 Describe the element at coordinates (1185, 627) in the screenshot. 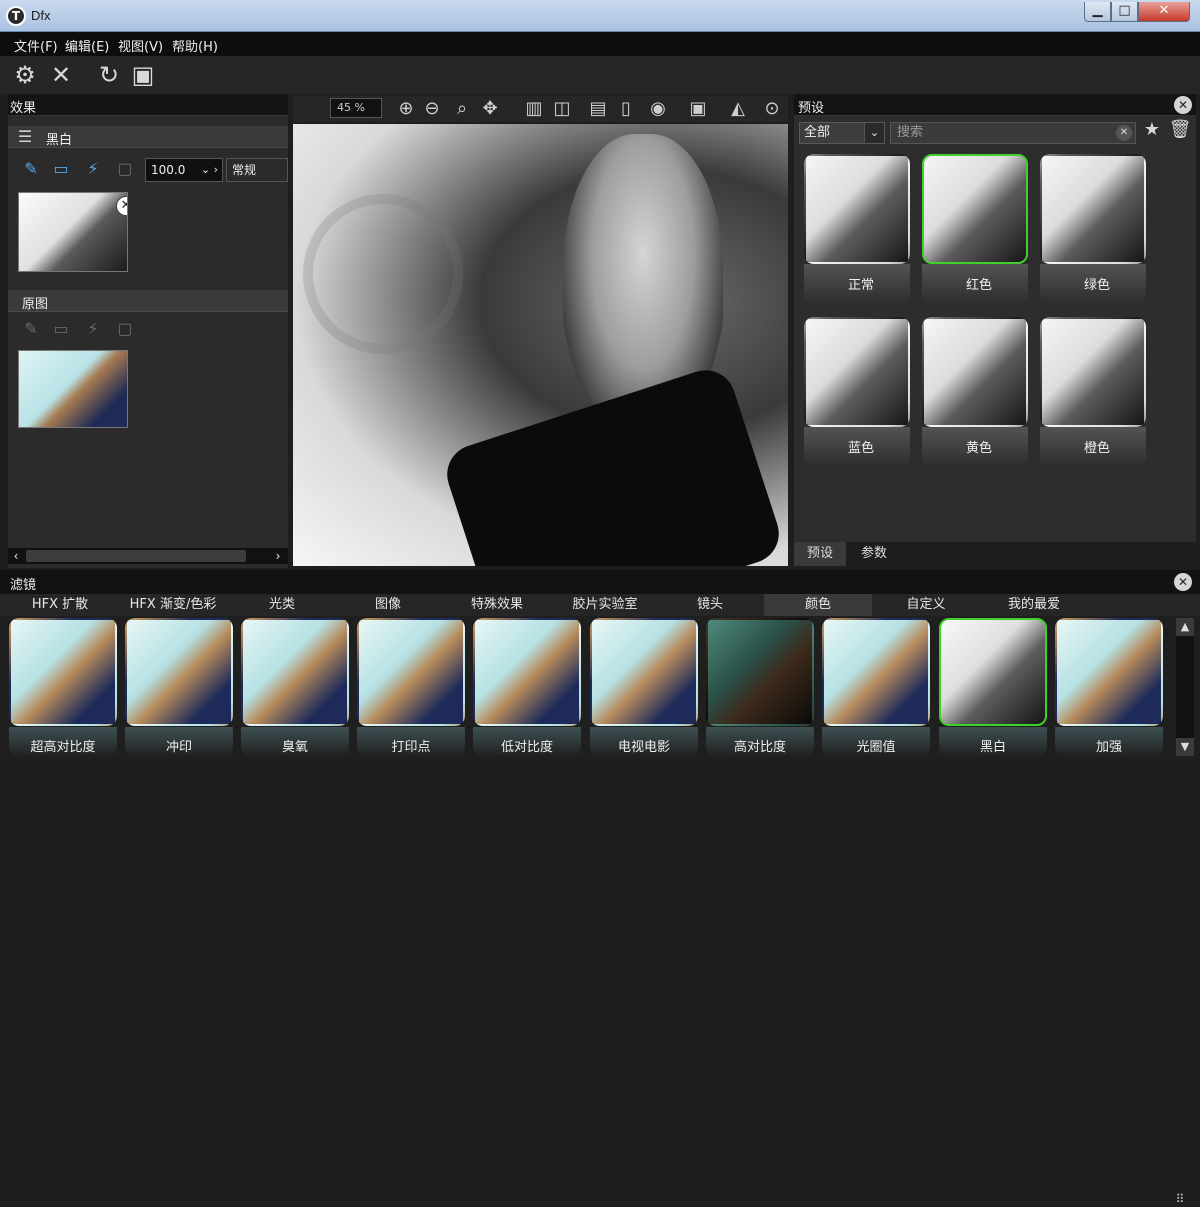

I see `scroll-up-icon: ▲` at that location.